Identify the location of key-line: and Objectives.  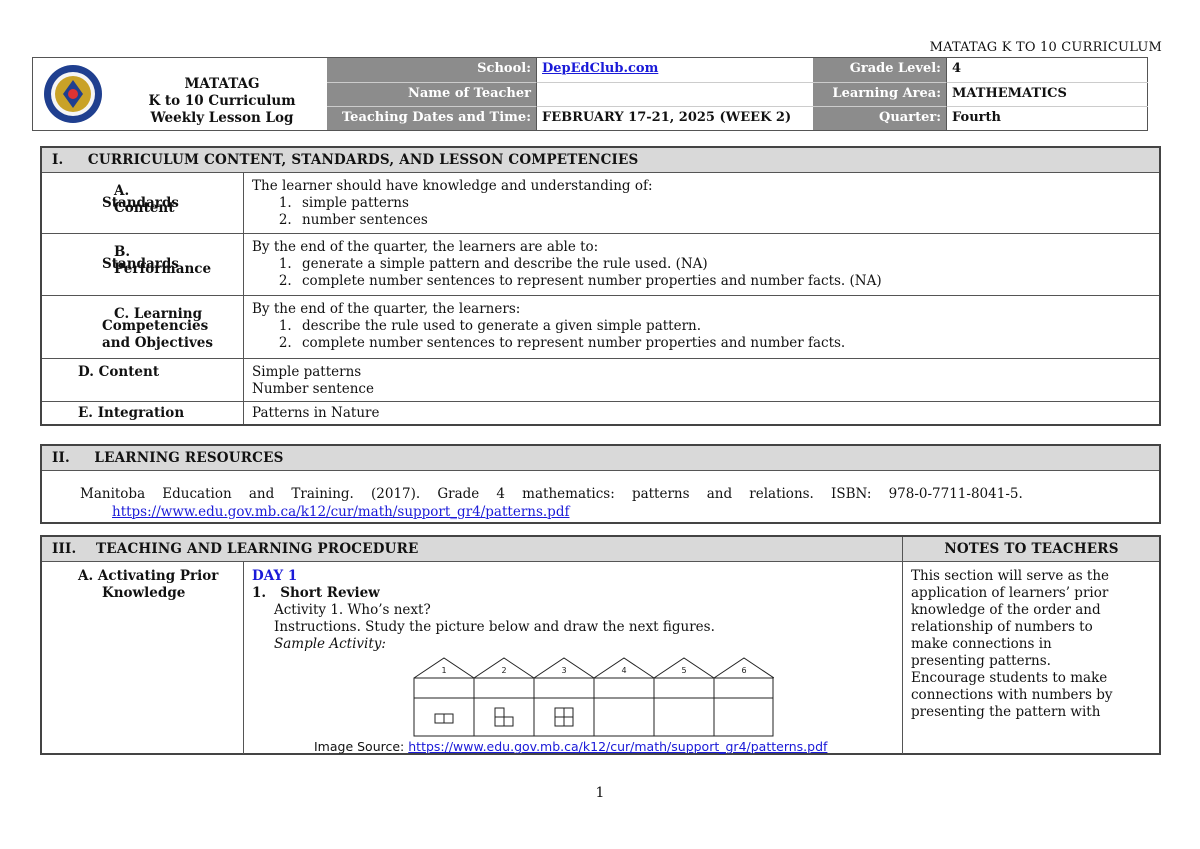
(157, 343).